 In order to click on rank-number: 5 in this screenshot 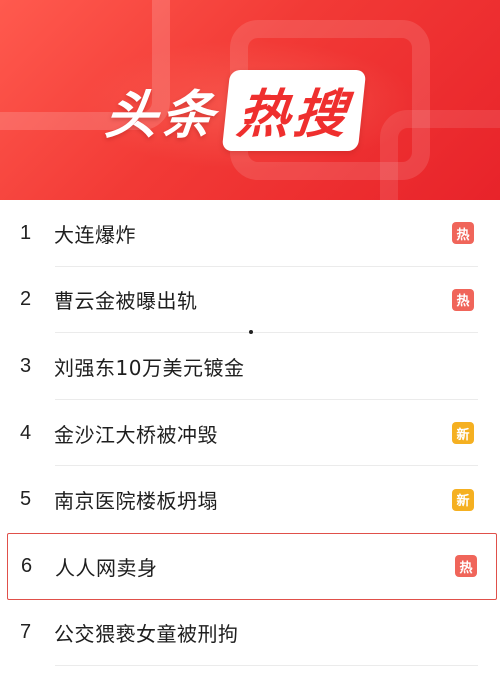, I will do `click(26, 499)`.